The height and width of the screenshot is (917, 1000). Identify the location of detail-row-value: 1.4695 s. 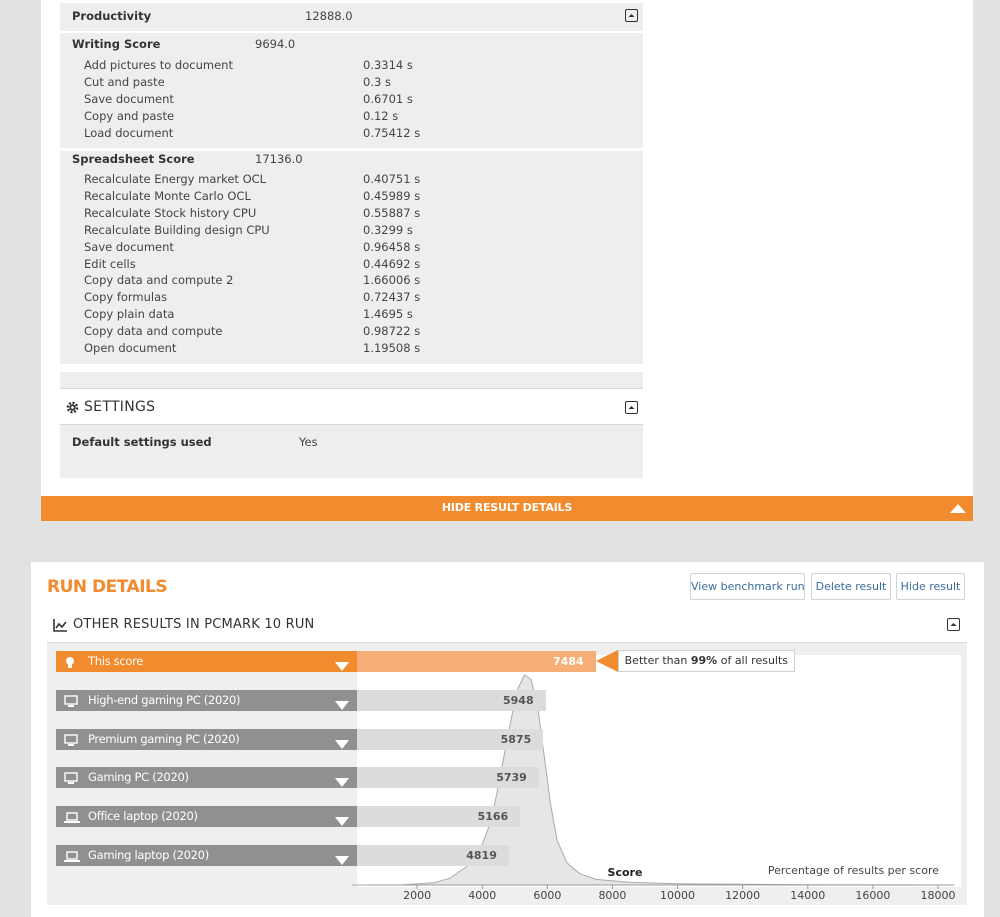
(388, 314).